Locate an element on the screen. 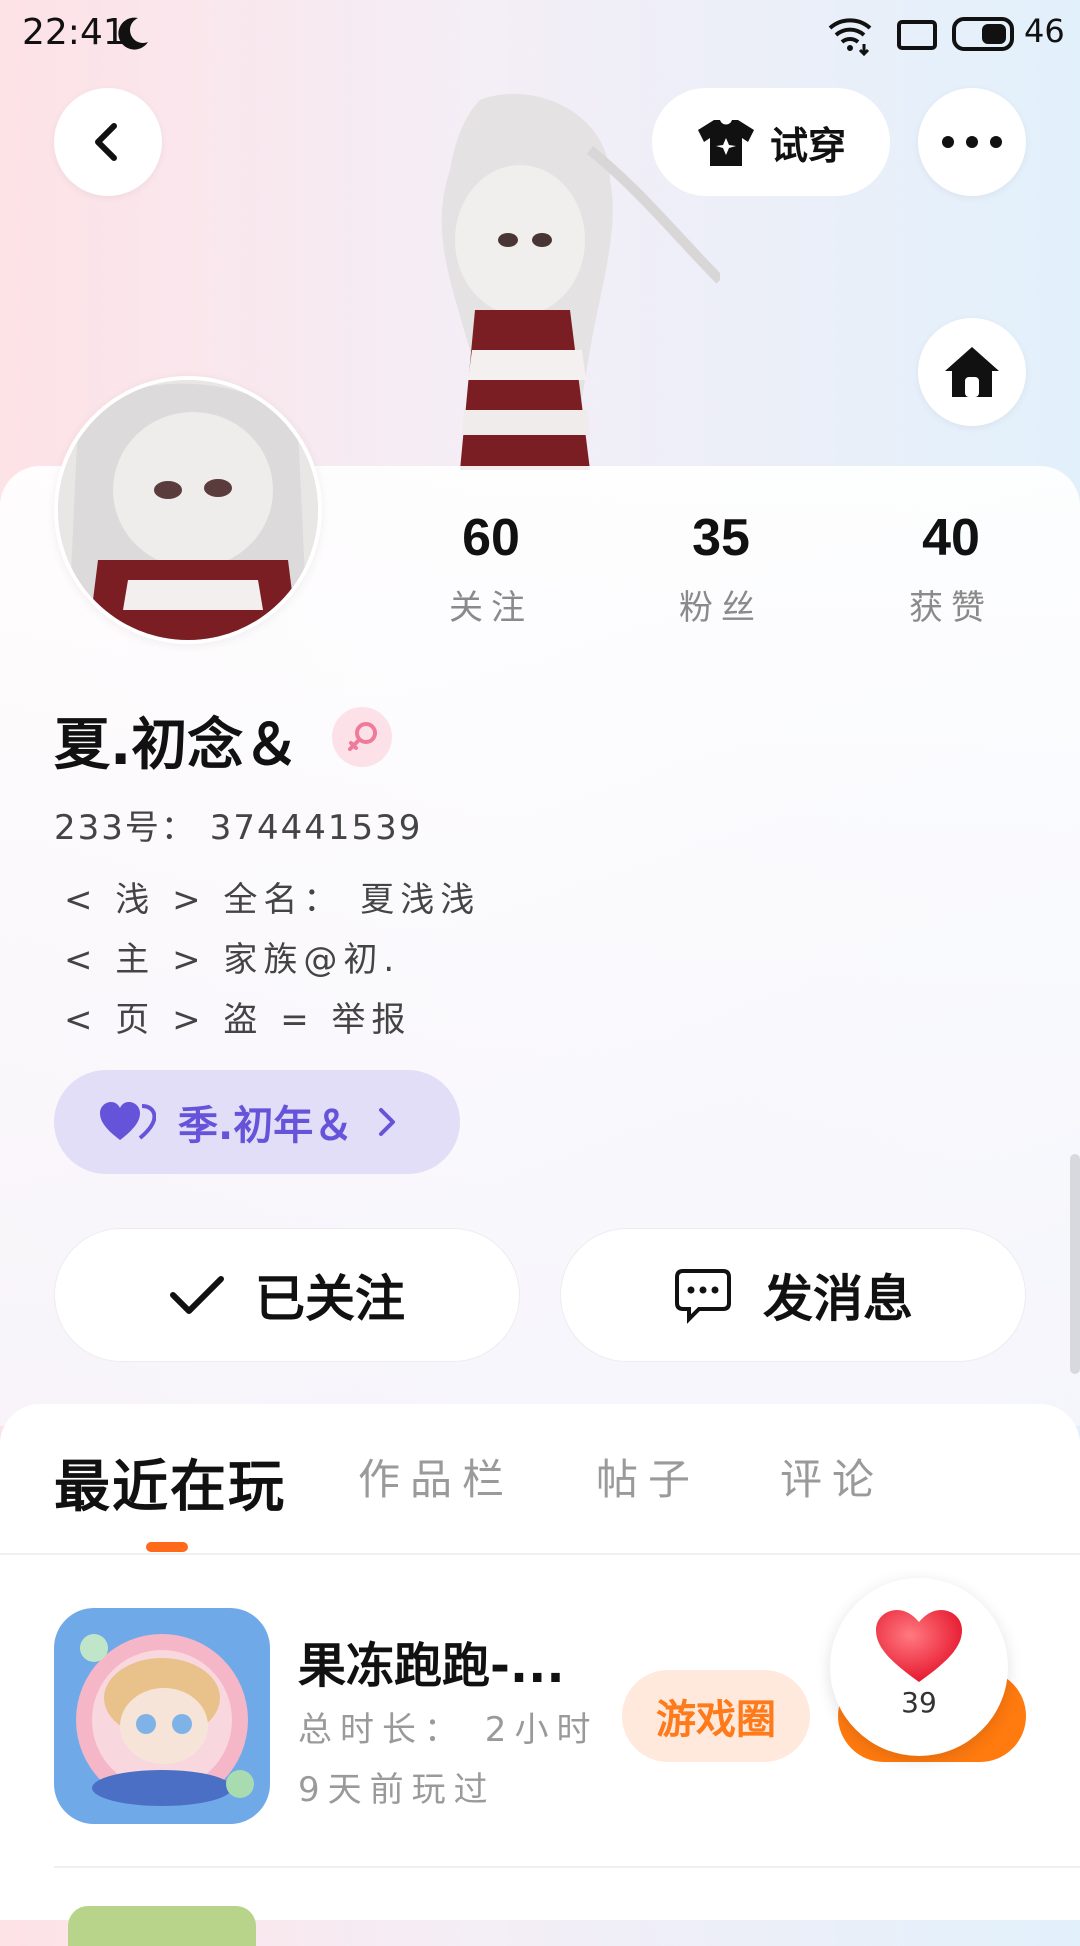 Image resolution: width=1080 pixels, height=1946 pixels. next-game-icon is located at coordinates (162, 1926).